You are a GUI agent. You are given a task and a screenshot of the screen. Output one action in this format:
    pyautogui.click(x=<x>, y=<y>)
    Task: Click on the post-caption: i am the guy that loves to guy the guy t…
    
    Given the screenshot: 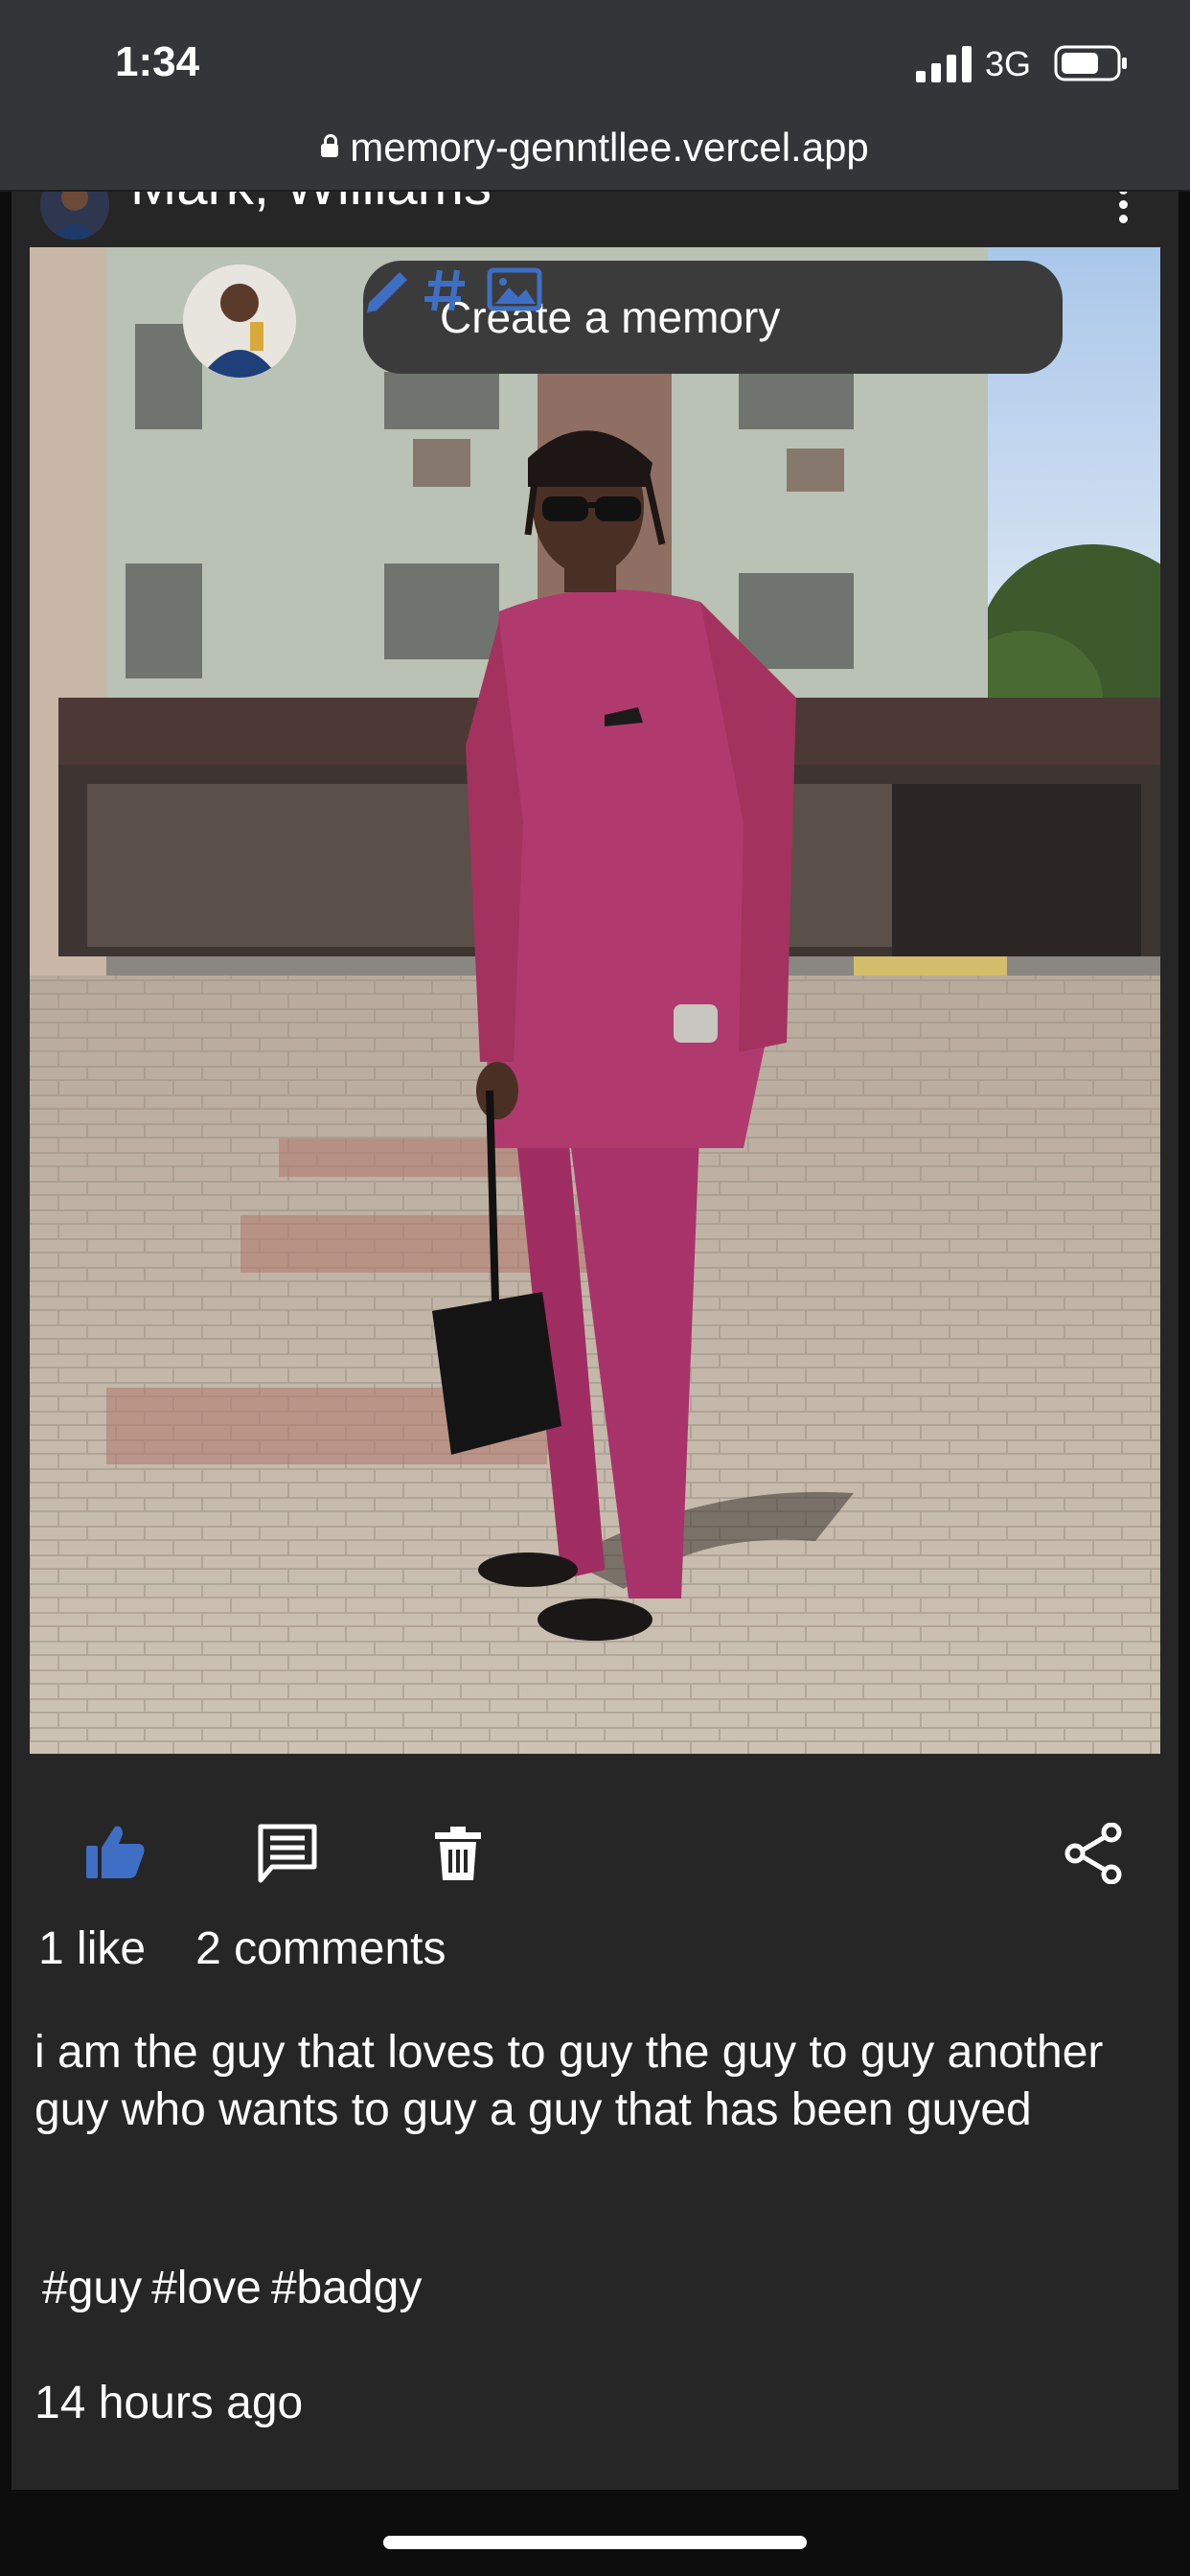 What is the action you would take?
    pyautogui.click(x=569, y=2081)
    